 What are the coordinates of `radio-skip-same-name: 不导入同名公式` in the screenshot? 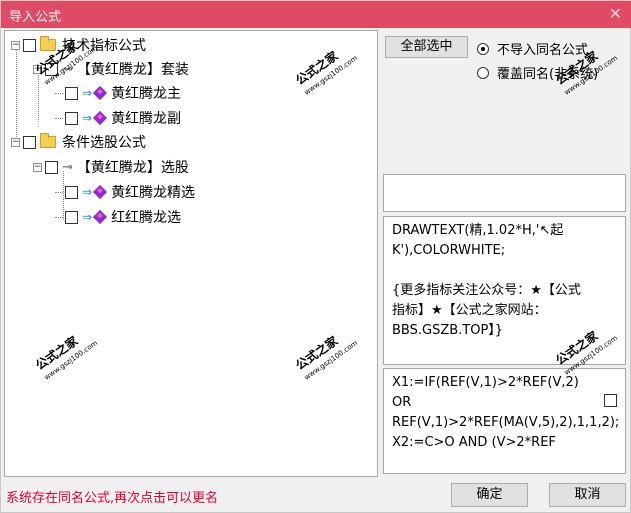 It's located at (532, 48).